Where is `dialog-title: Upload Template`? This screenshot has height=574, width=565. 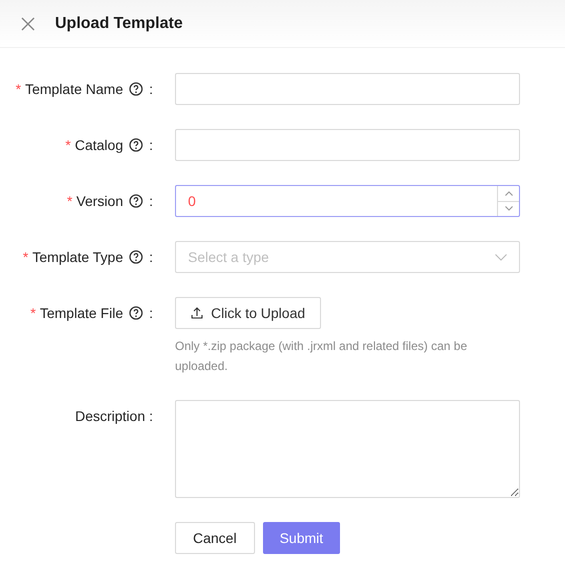
dialog-title: Upload Template is located at coordinates (119, 24).